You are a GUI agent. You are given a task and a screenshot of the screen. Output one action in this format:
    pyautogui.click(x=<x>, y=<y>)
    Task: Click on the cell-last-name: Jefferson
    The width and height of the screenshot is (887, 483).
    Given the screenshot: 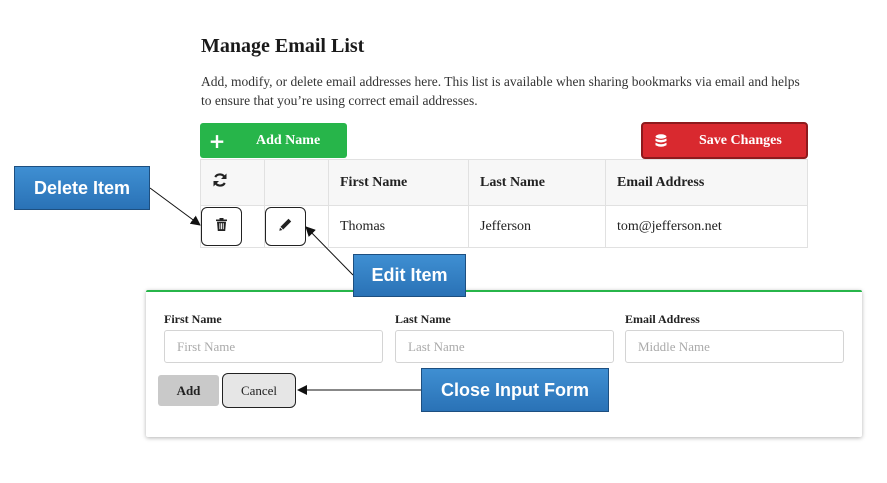 What is the action you would take?
    pyautogui.click(x=537, y=226)
    